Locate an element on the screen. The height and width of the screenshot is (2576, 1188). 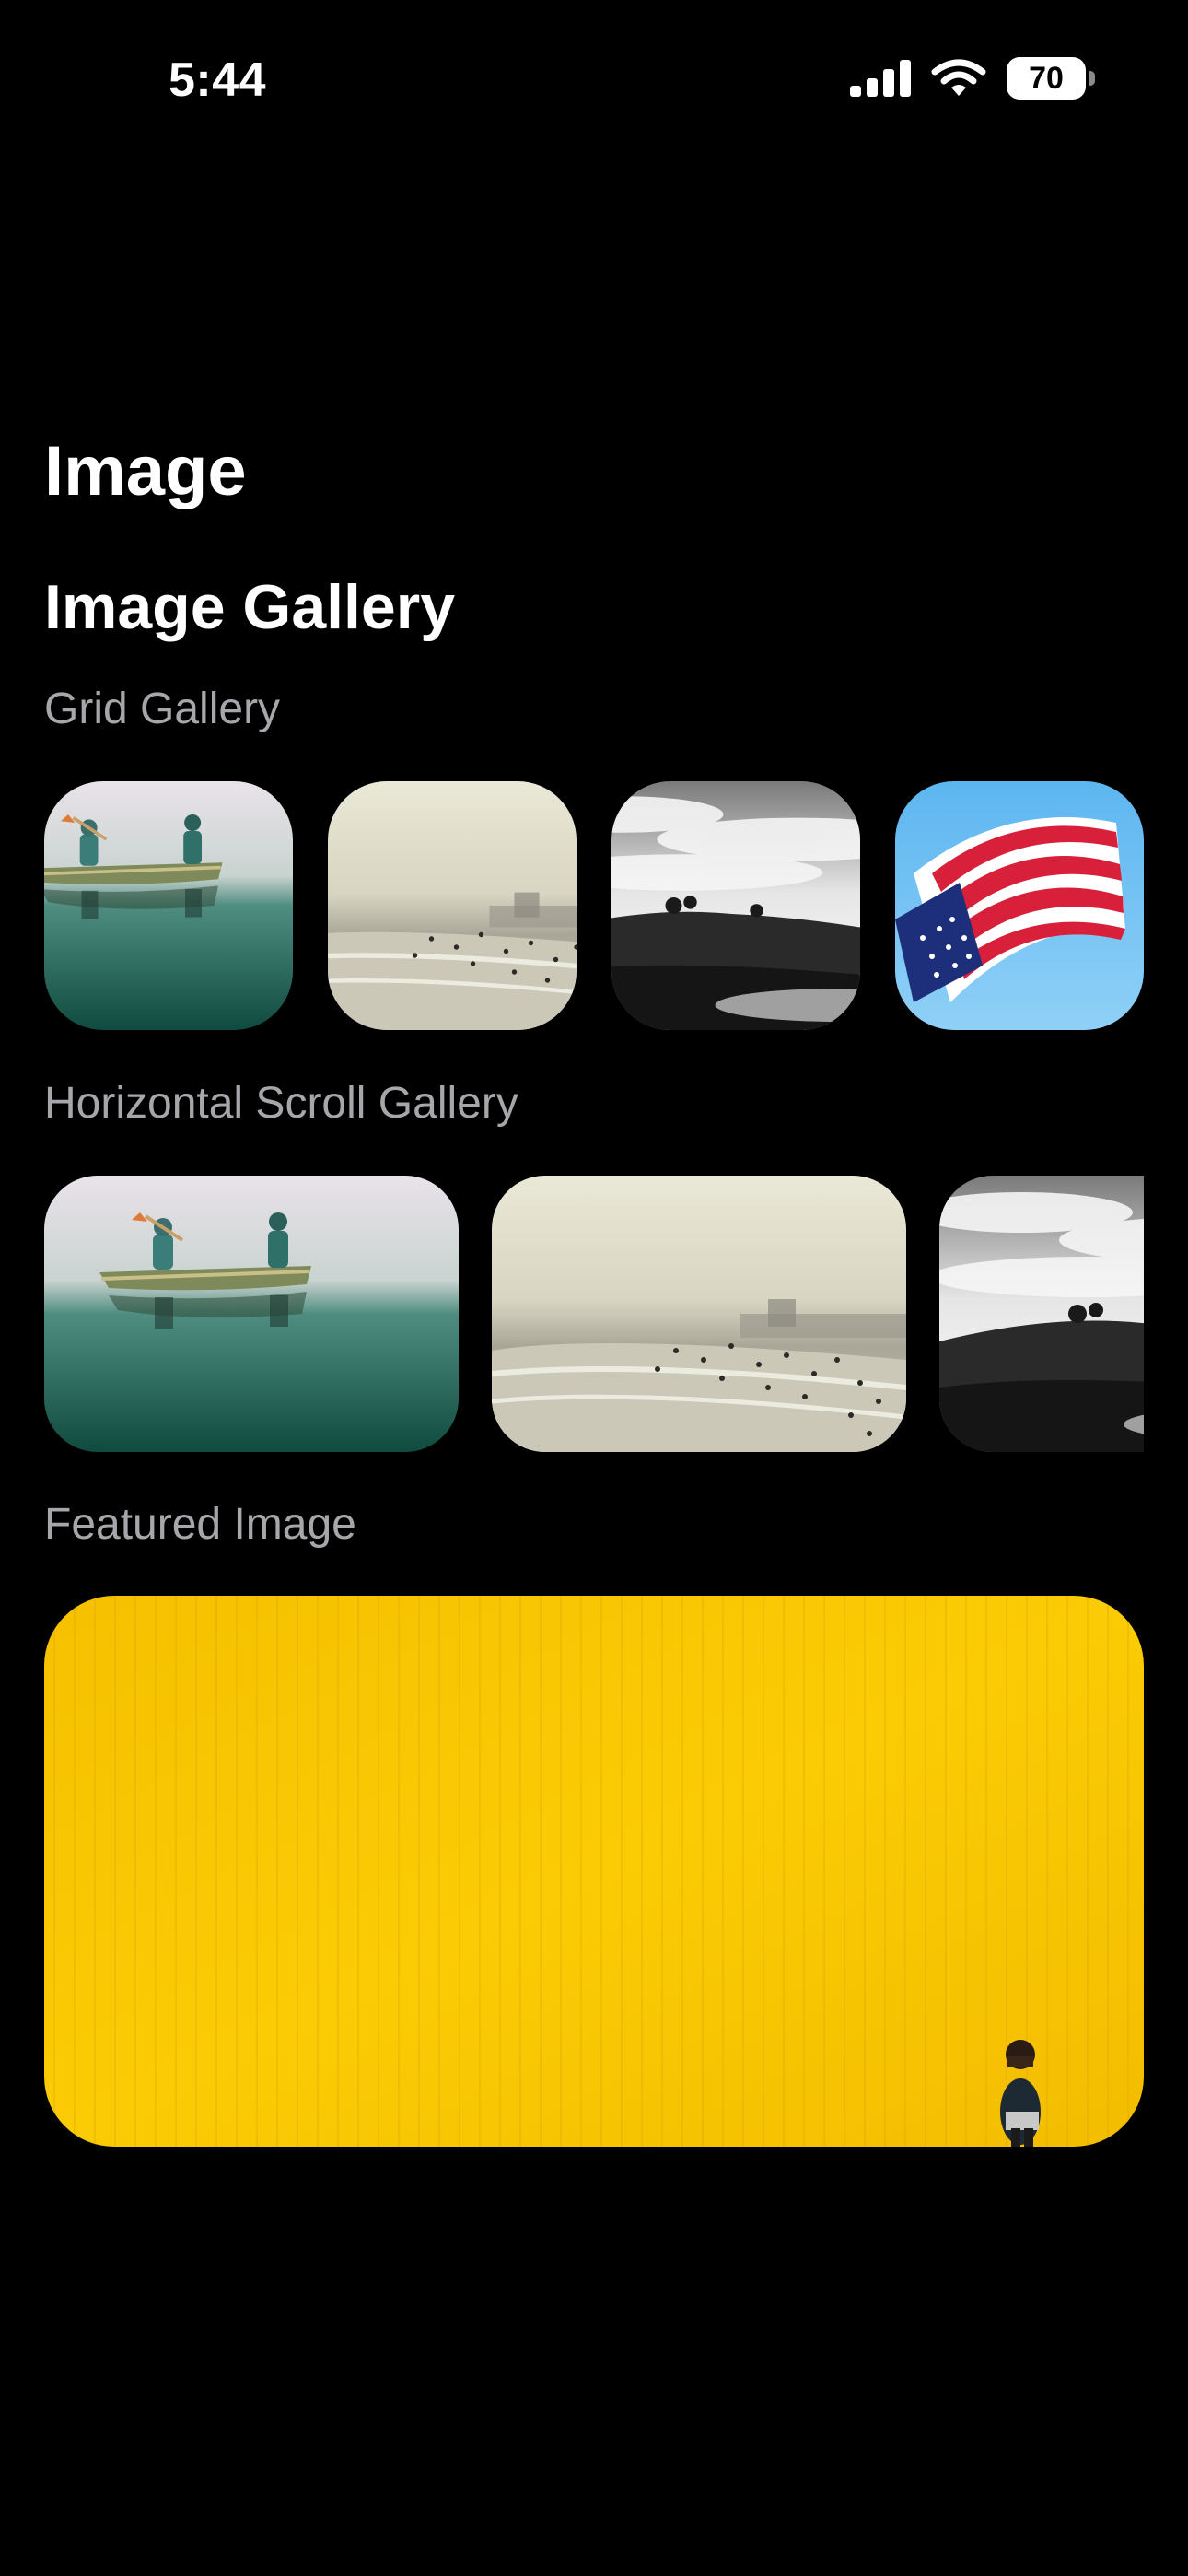
grid-gallery-label: Grid Gallery is located at coordinates (162, 709).